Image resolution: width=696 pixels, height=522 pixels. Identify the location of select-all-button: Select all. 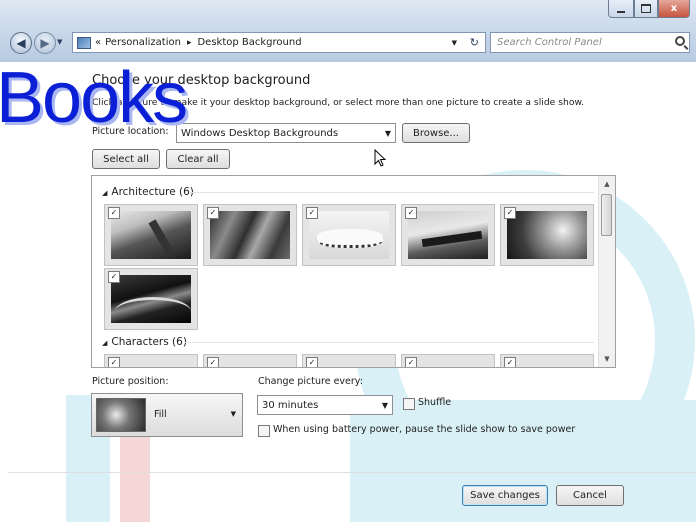
(126, 159).